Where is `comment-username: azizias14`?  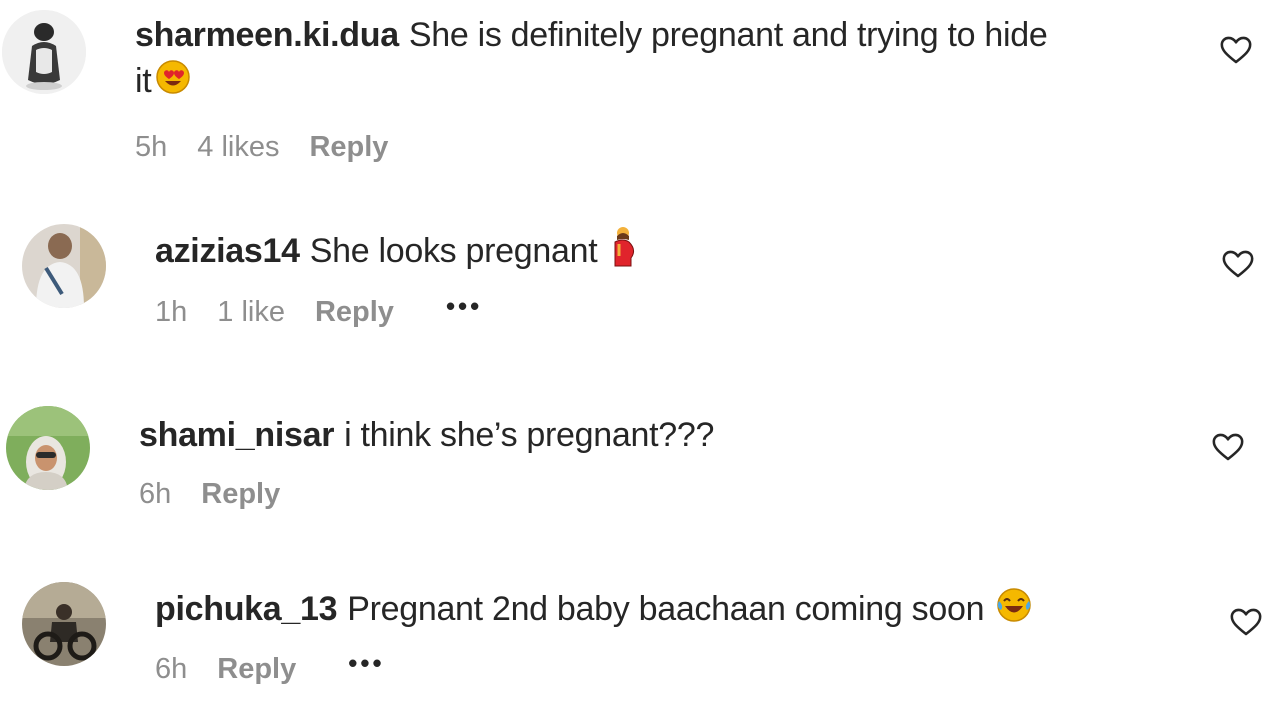 comment-username: azizias14 is located at coordinates (227, 251).